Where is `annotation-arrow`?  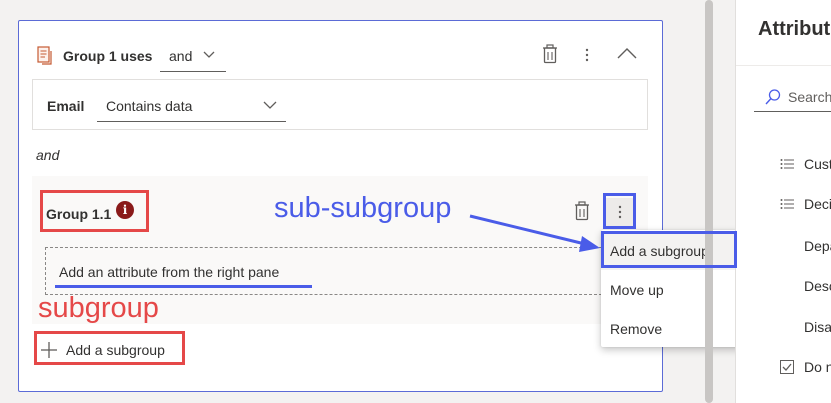 annotation-arrow is located at coordinates (534, 233).